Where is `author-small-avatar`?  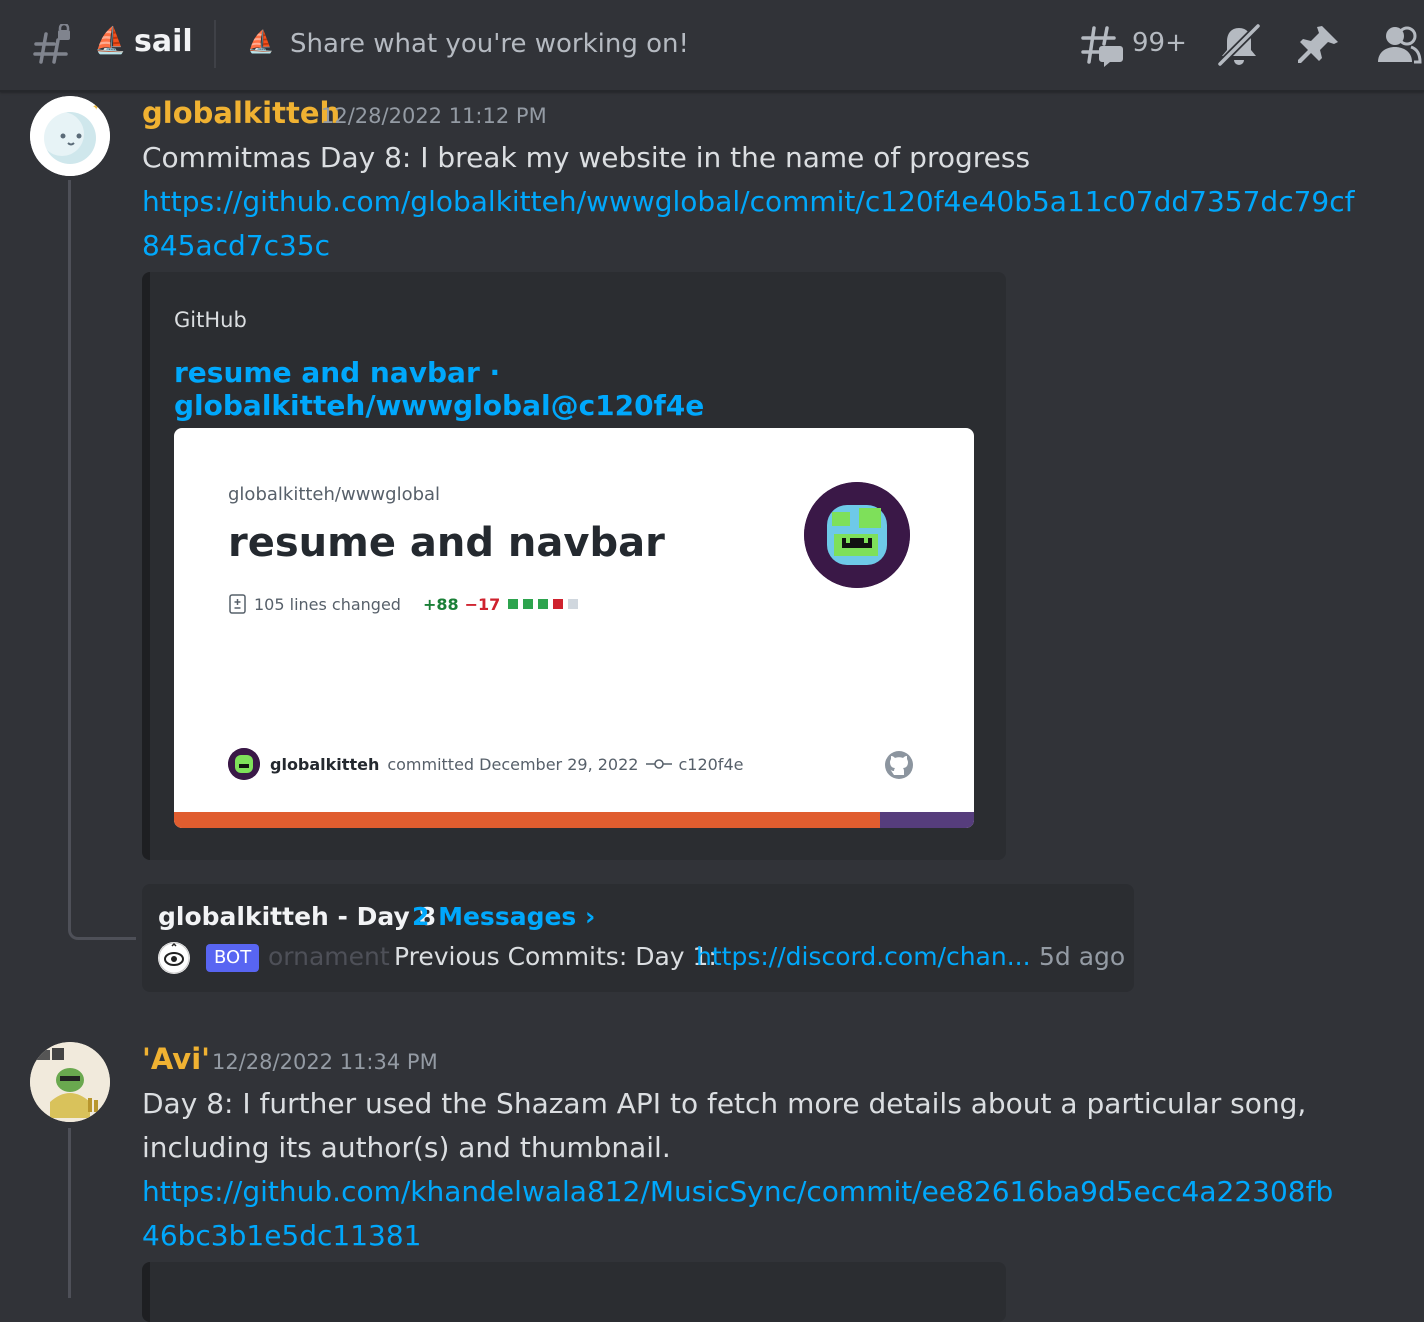
author-small-avatar is located at coordinates (244, 764).